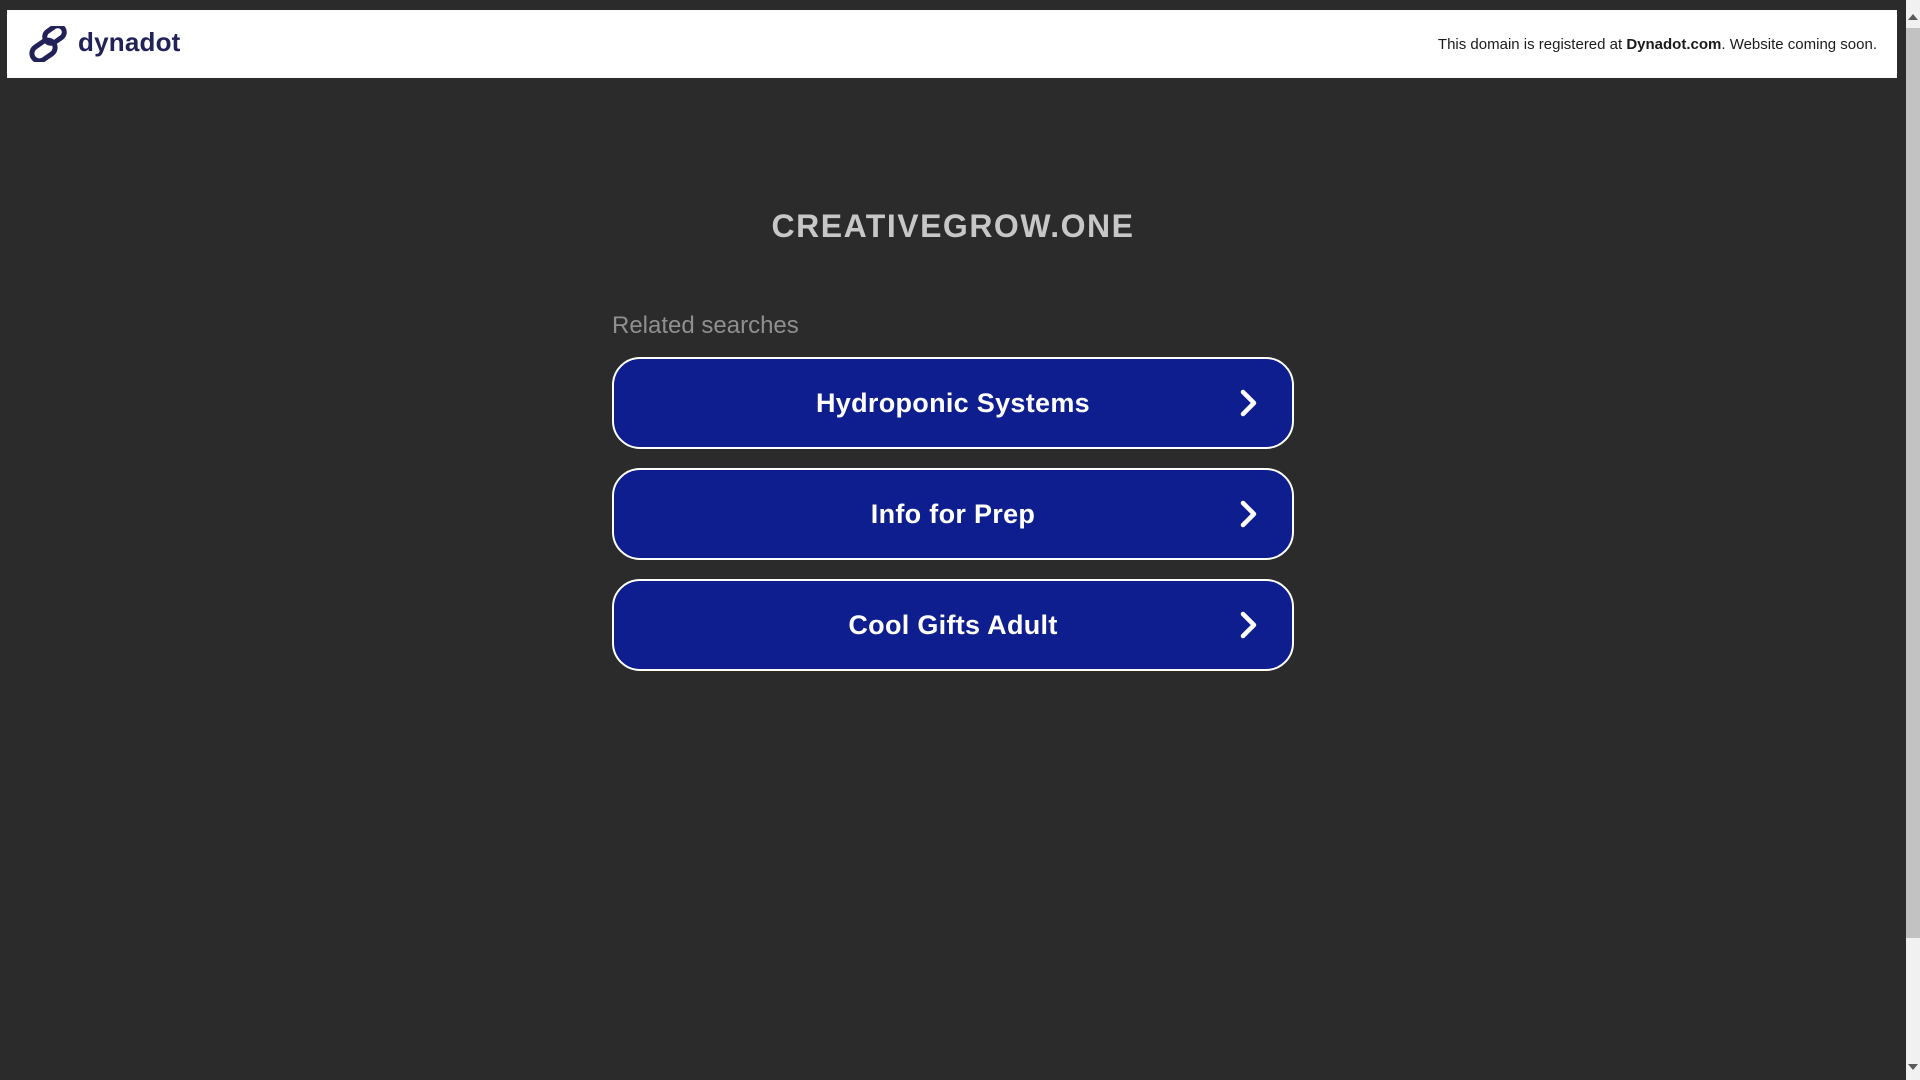  Describe the element at coordinates (1532, 44) in the screenshot. I see `notice-prefix: This domain is registered at` at that location.